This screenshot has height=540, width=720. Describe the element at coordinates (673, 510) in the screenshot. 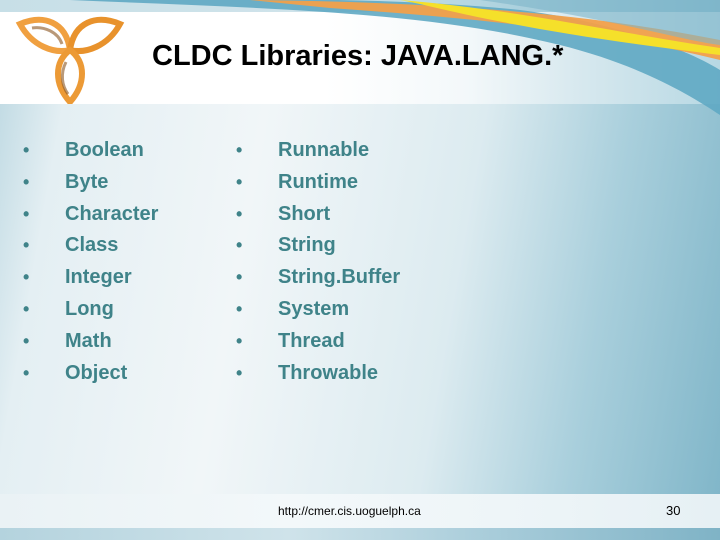

I see `page-number: 30` at that location.